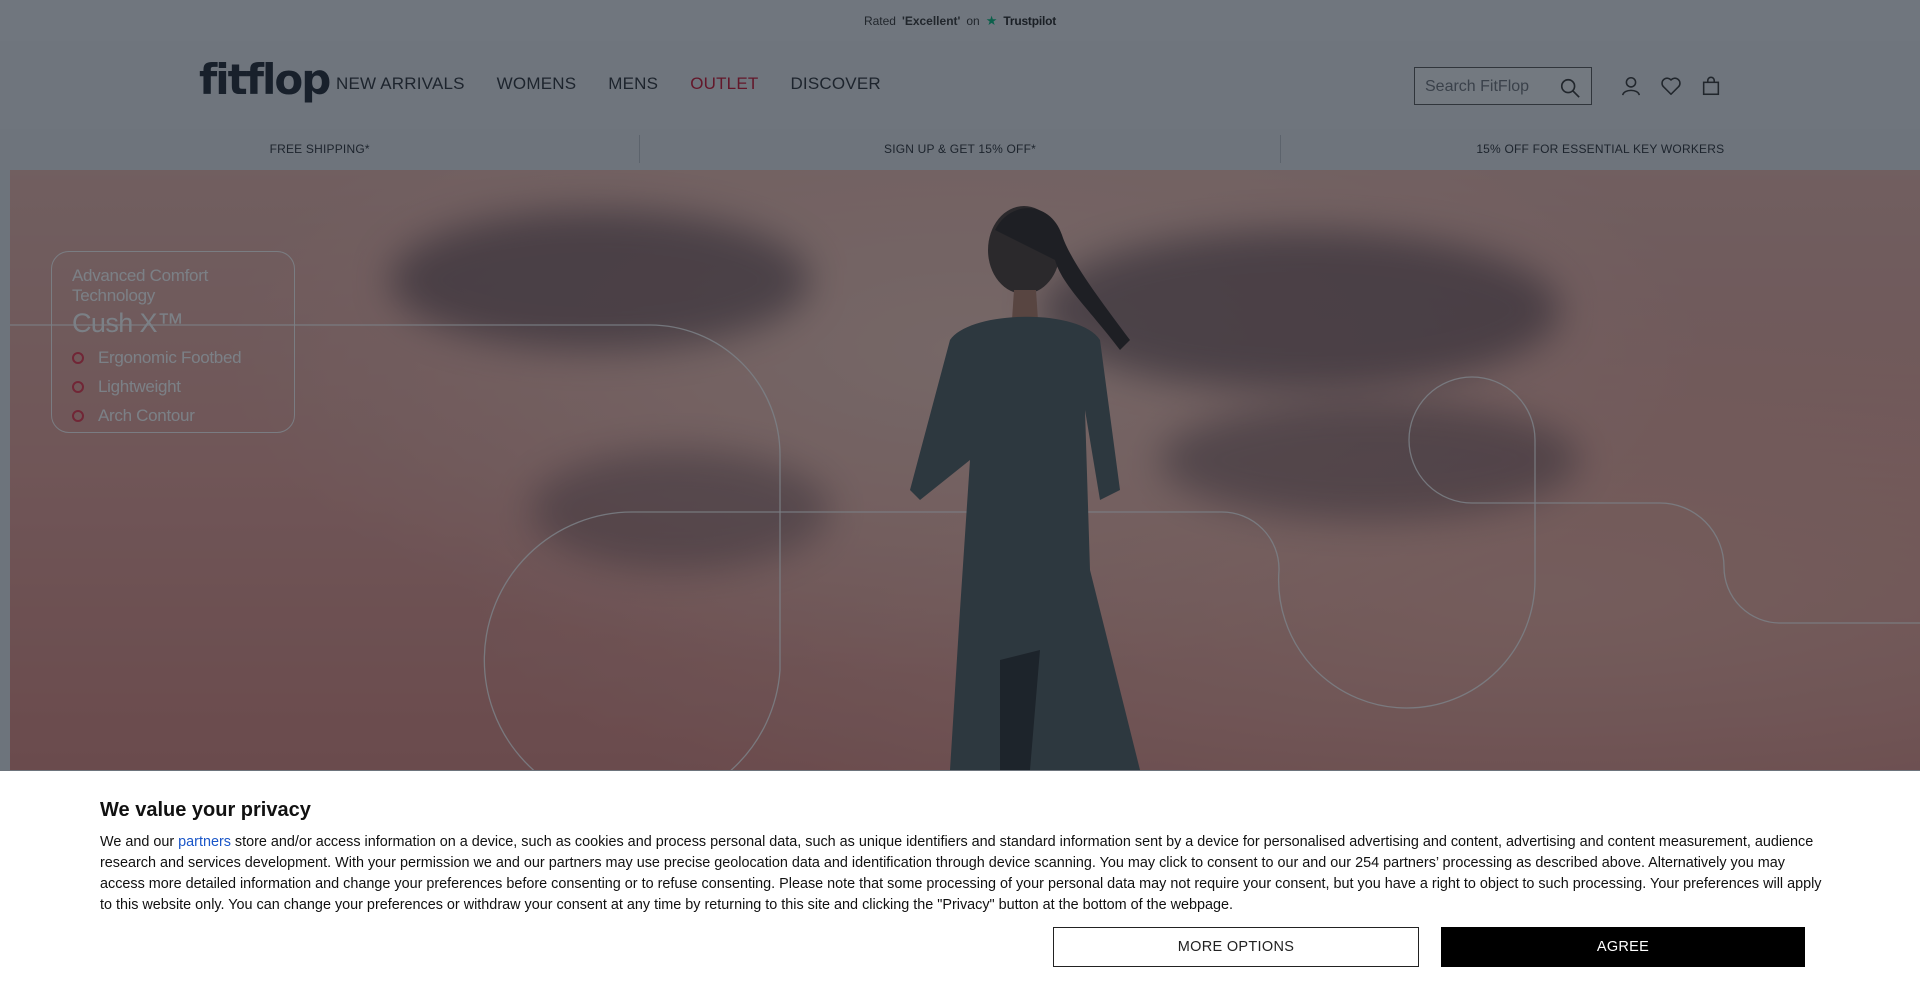 The height and width of the screenshot is (993, 1920). I want to click on consent-title: We value your privacy, so click(205, 810).